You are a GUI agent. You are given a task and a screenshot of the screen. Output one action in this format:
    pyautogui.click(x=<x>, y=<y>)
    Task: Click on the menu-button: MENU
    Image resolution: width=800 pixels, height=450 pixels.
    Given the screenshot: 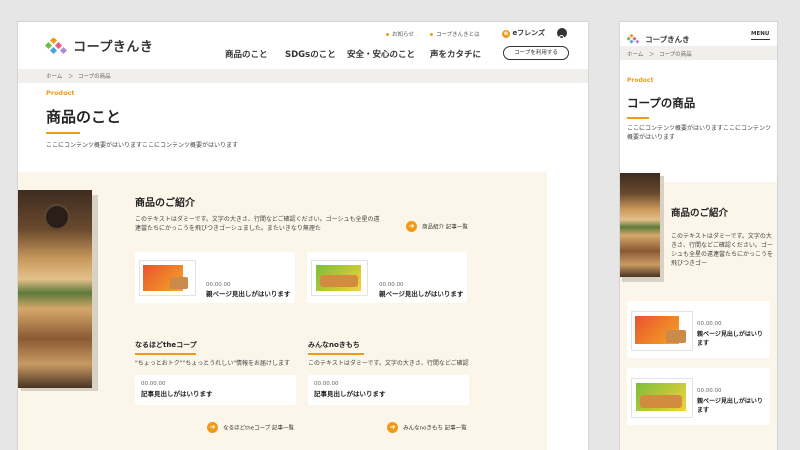 What is the action you would take?
    pyautogui.click(x=760, y=34)
    